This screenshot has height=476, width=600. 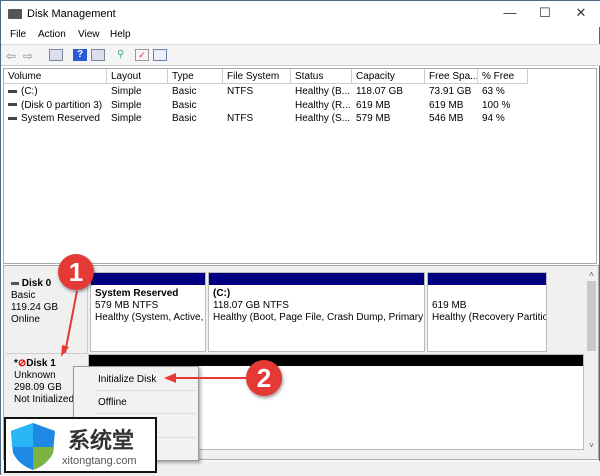 What do you see at coordinates (76, 272) in the screenshot?
I see `callout-1: 1` at bounding box center [76, 272].